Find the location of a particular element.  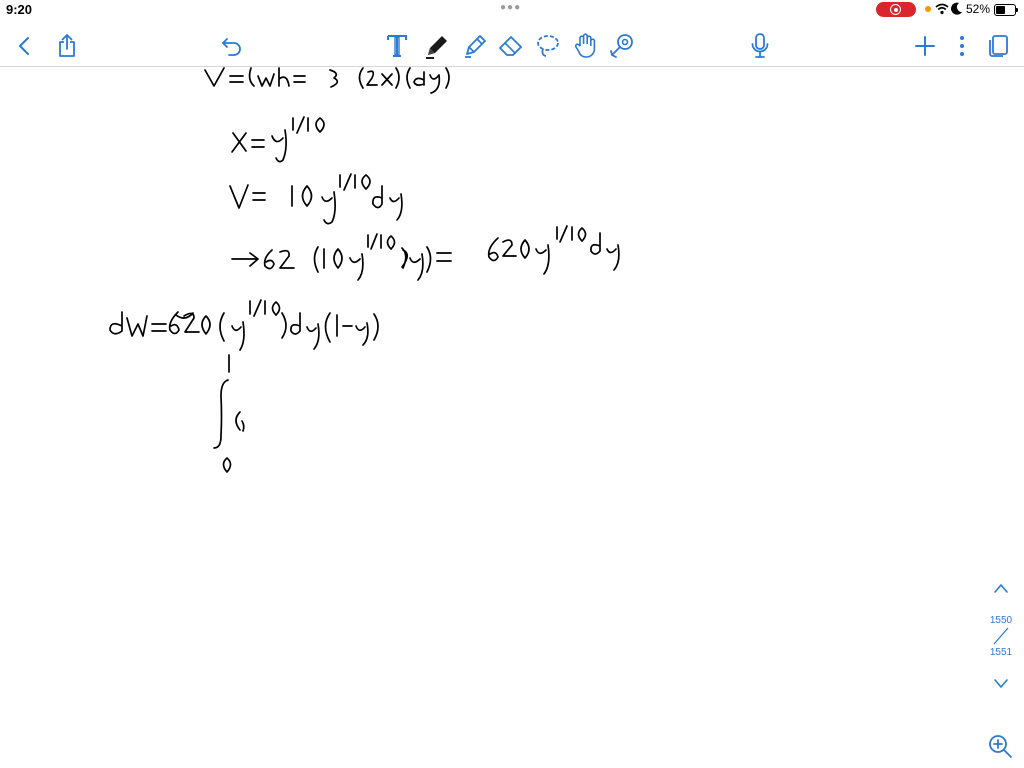

current-page-number: 1550 is located at coordinates (1001, 620).